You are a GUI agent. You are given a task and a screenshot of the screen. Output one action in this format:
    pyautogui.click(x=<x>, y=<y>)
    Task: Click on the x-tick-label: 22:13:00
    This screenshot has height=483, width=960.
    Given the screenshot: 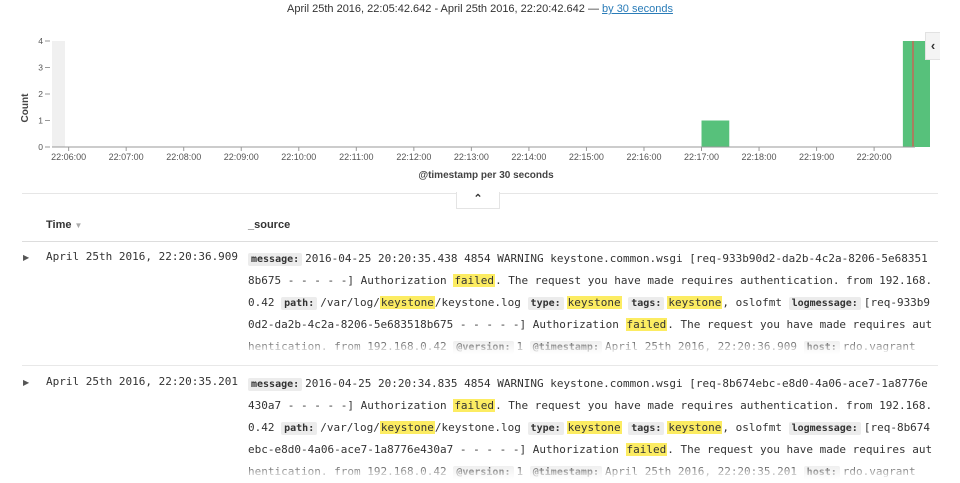 What is the action you would take?
    pyautogui.click(x=471, y=157)
    